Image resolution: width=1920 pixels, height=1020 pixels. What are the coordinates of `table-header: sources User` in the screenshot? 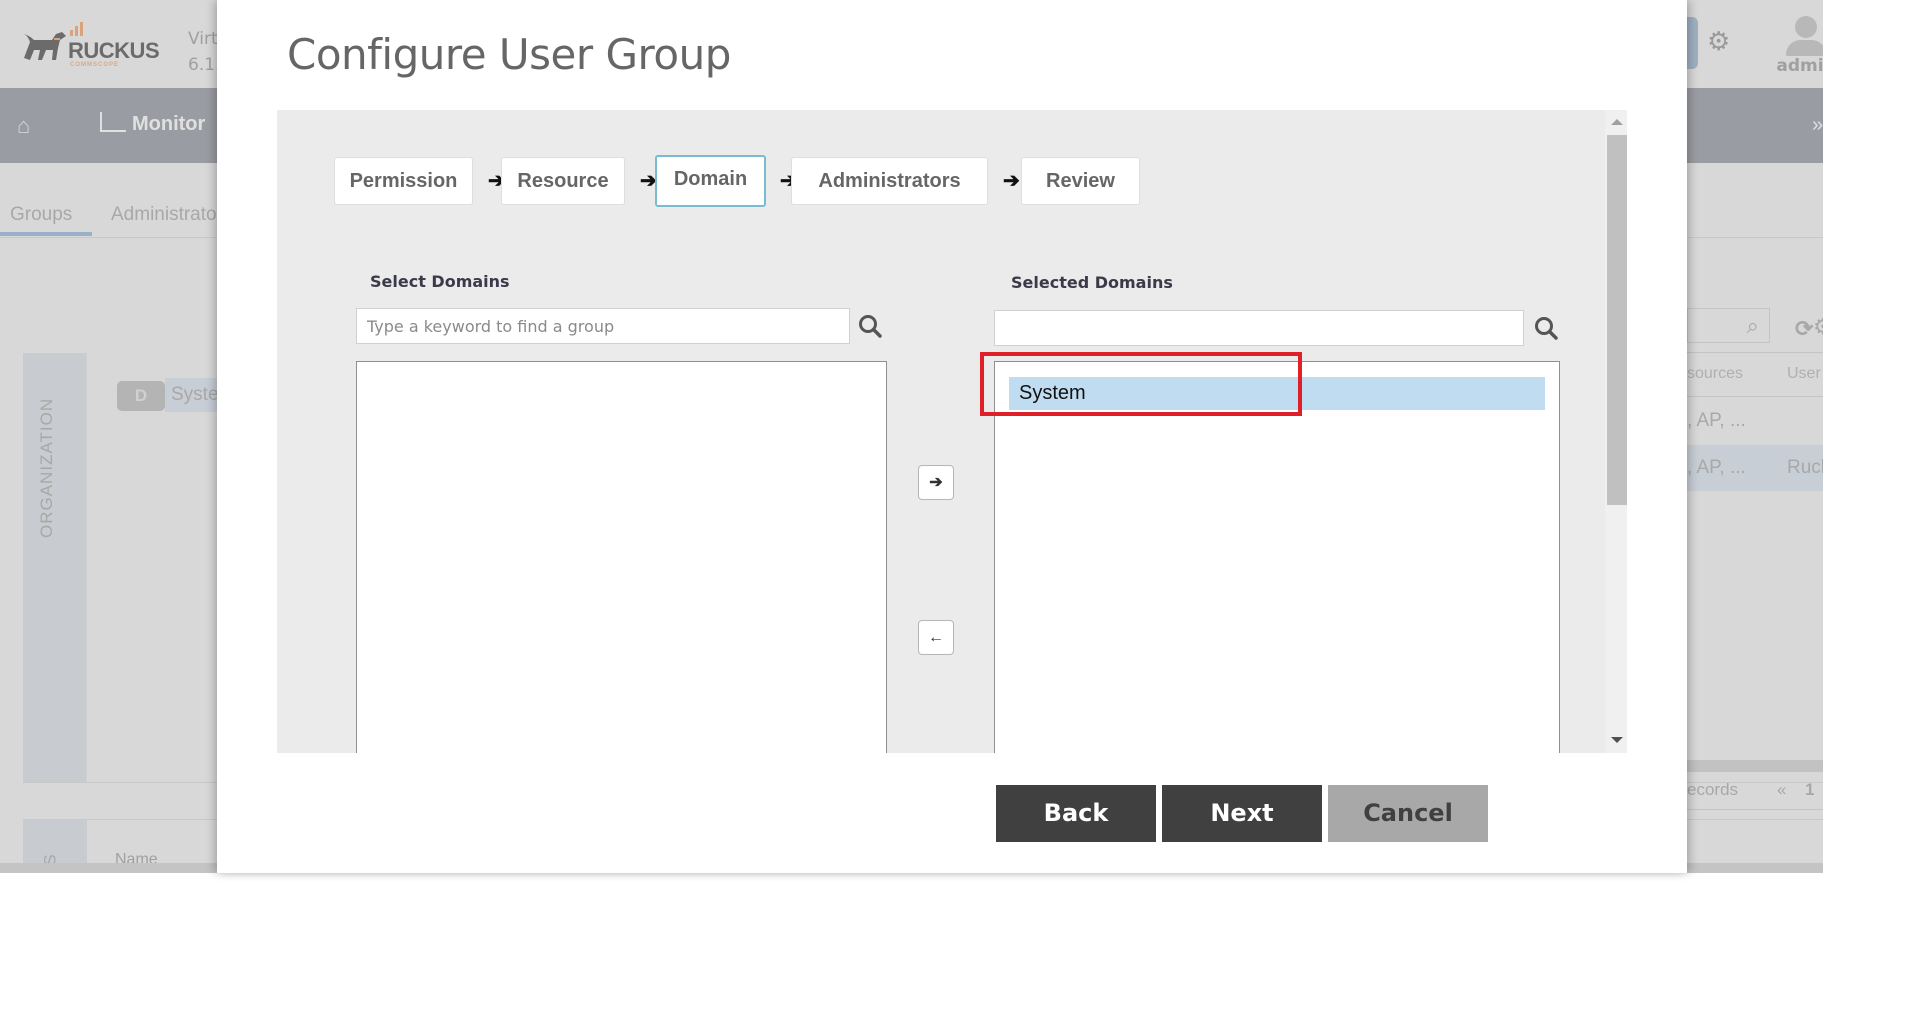 It's located at (1755, 374).